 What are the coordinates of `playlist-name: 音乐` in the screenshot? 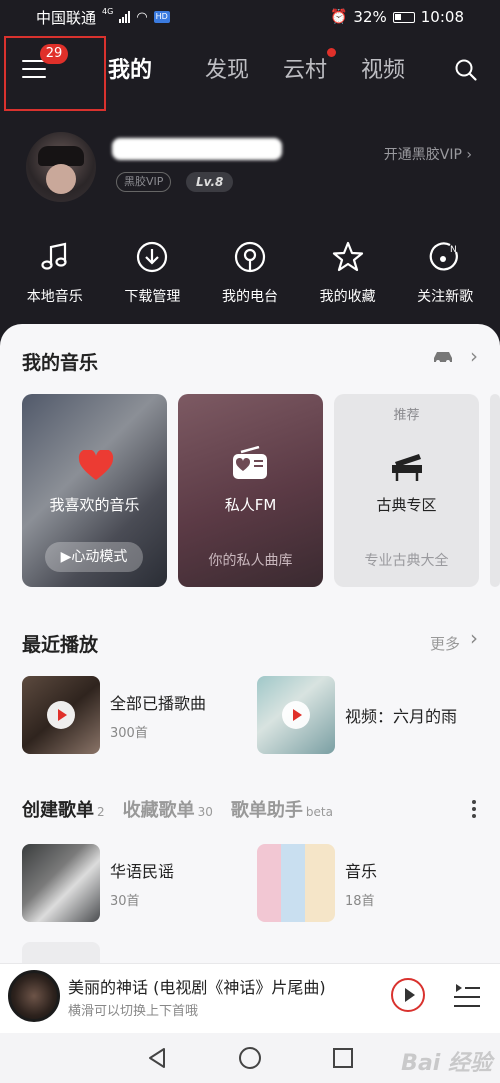 It's located at (361, 871).